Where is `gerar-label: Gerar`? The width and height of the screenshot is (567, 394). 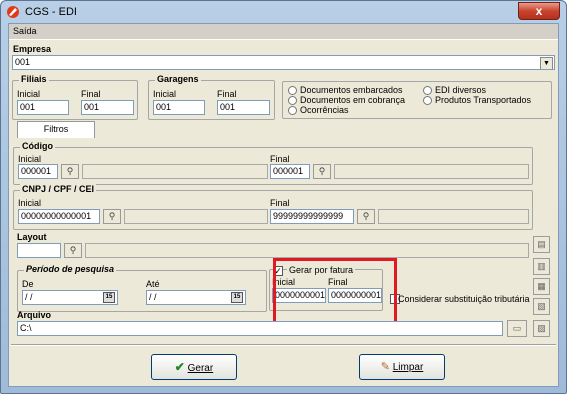
gerar-label: Gerar is located at coordinates (200, 368).